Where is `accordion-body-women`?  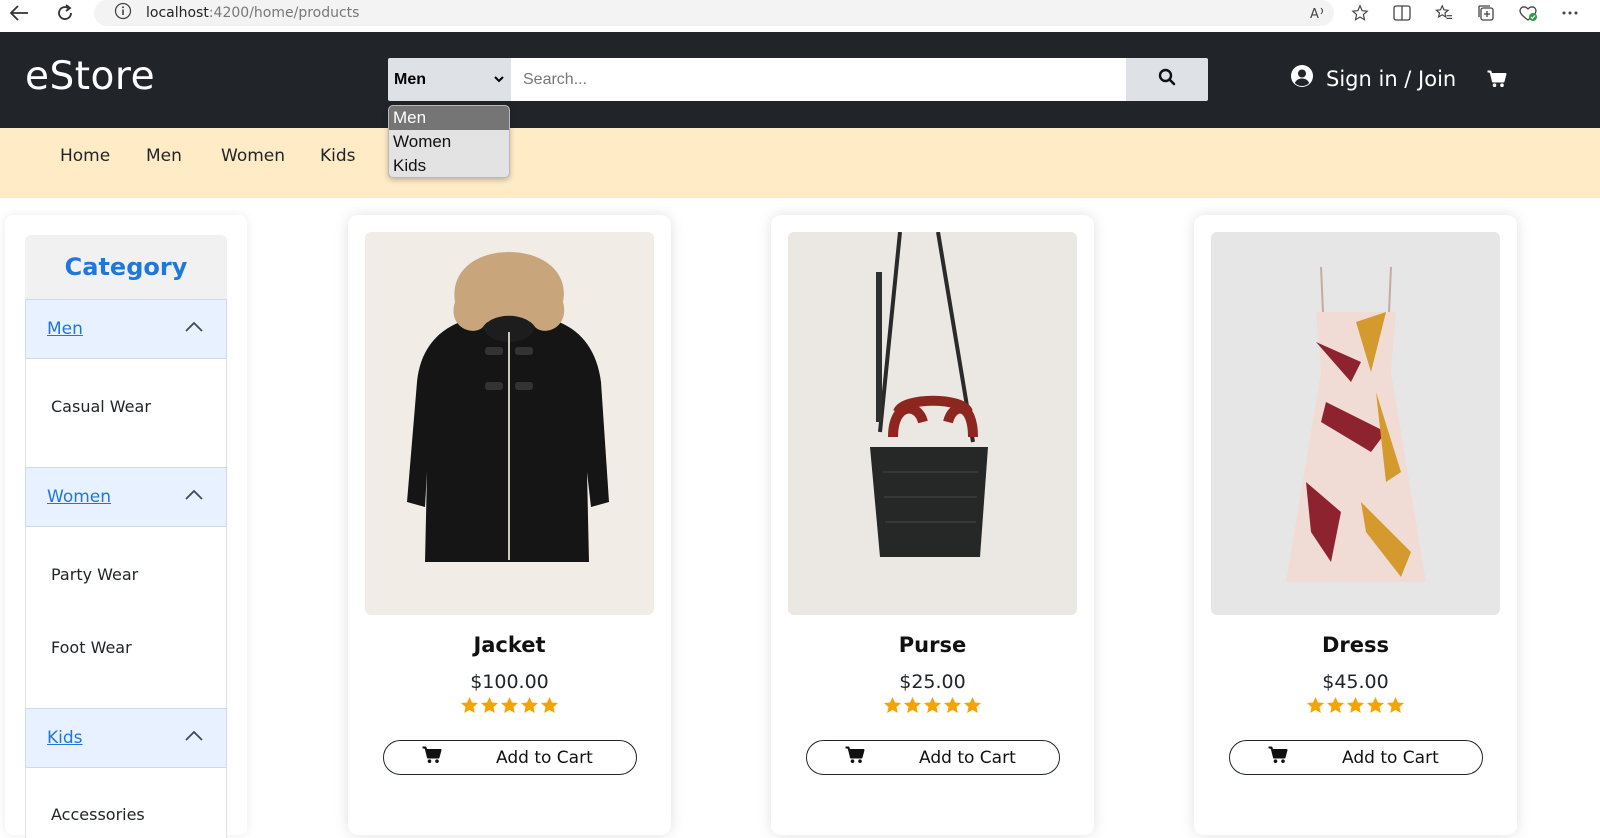 accordion-body-women is located at coordinates (126, 617).